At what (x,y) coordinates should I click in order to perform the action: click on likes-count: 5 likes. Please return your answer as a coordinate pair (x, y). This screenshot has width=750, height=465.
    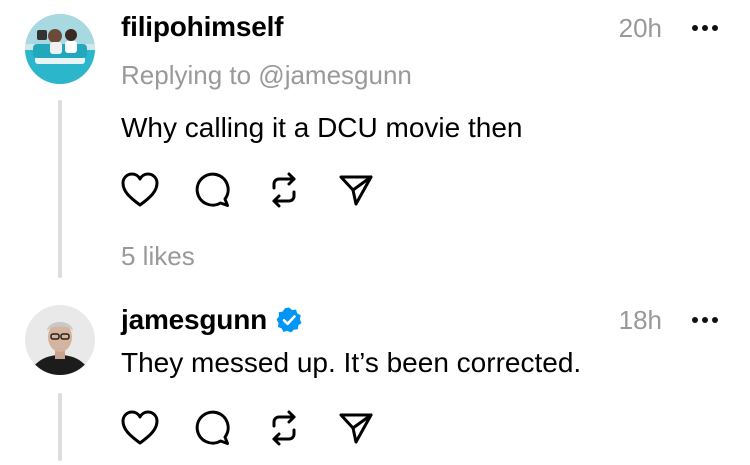
    Looking at the image, I should click on (158, 256).